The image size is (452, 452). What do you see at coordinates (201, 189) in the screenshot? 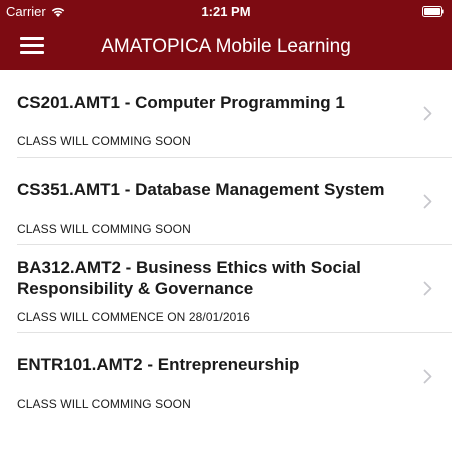
I see `course-title: CS351.AMT1 - Database Management System` at bounding box center [201, 189].